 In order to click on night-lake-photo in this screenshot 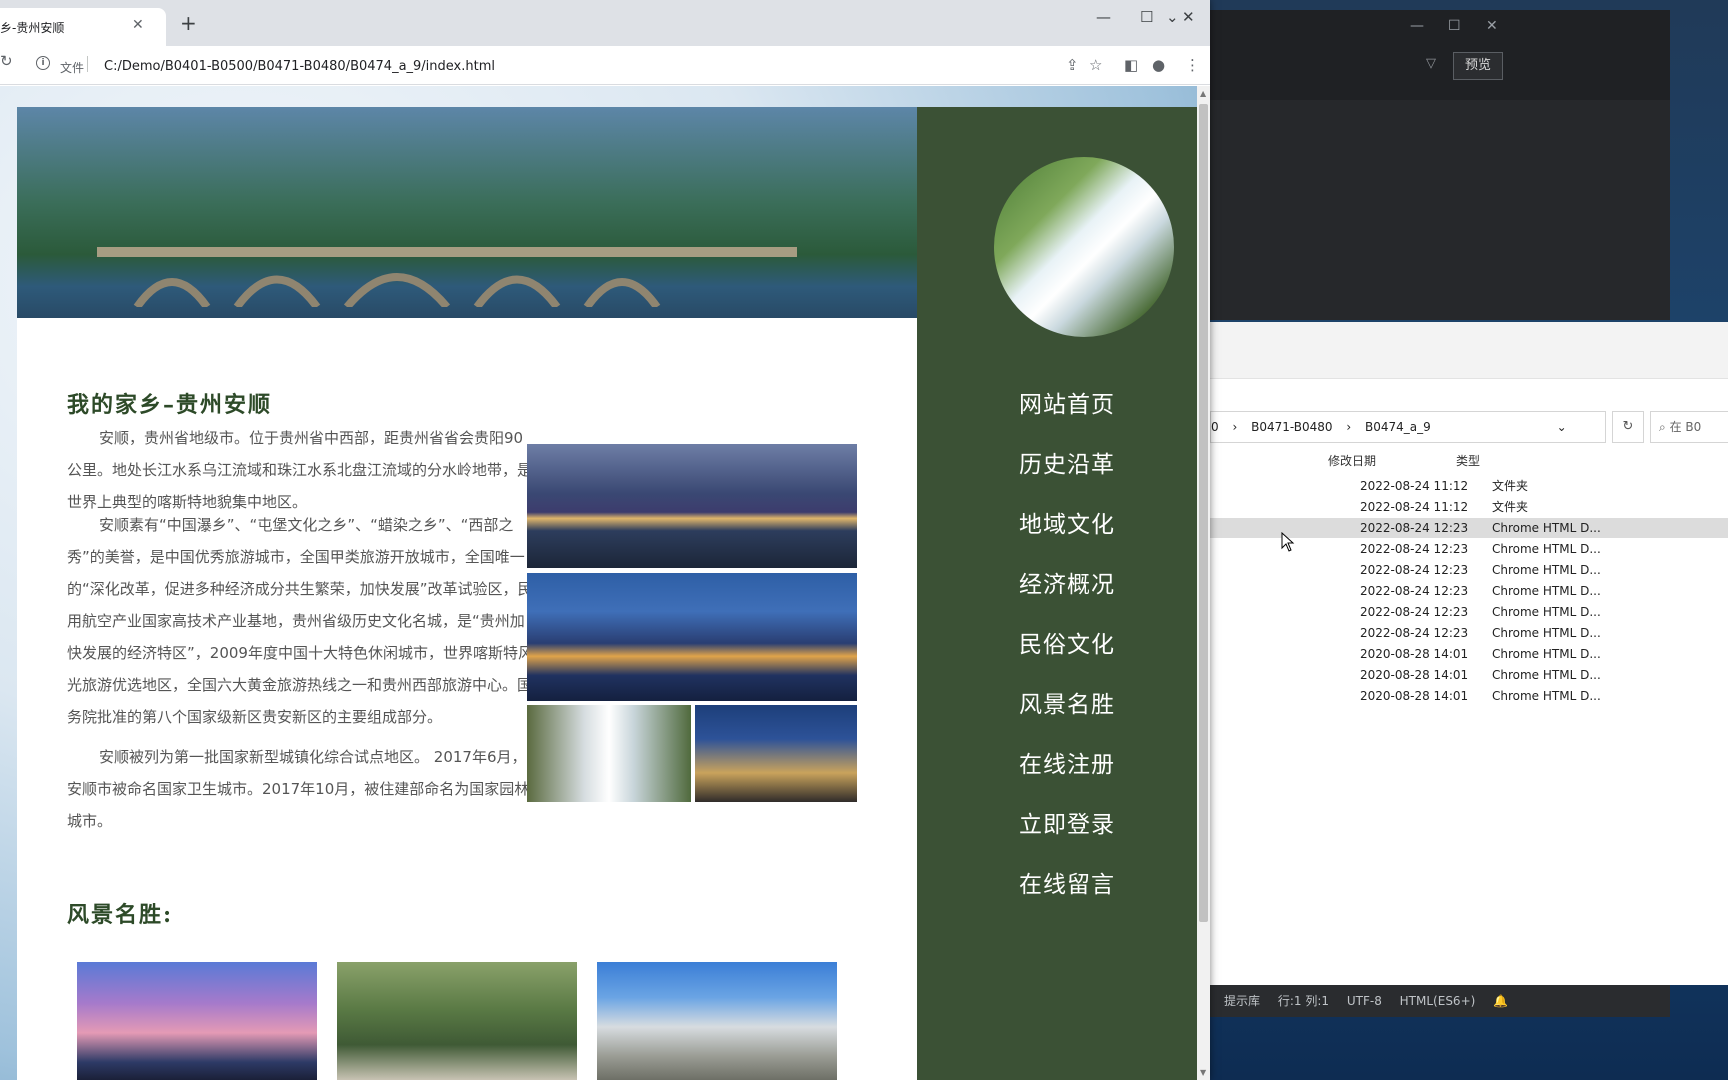, I will do `click(692, 506)`.